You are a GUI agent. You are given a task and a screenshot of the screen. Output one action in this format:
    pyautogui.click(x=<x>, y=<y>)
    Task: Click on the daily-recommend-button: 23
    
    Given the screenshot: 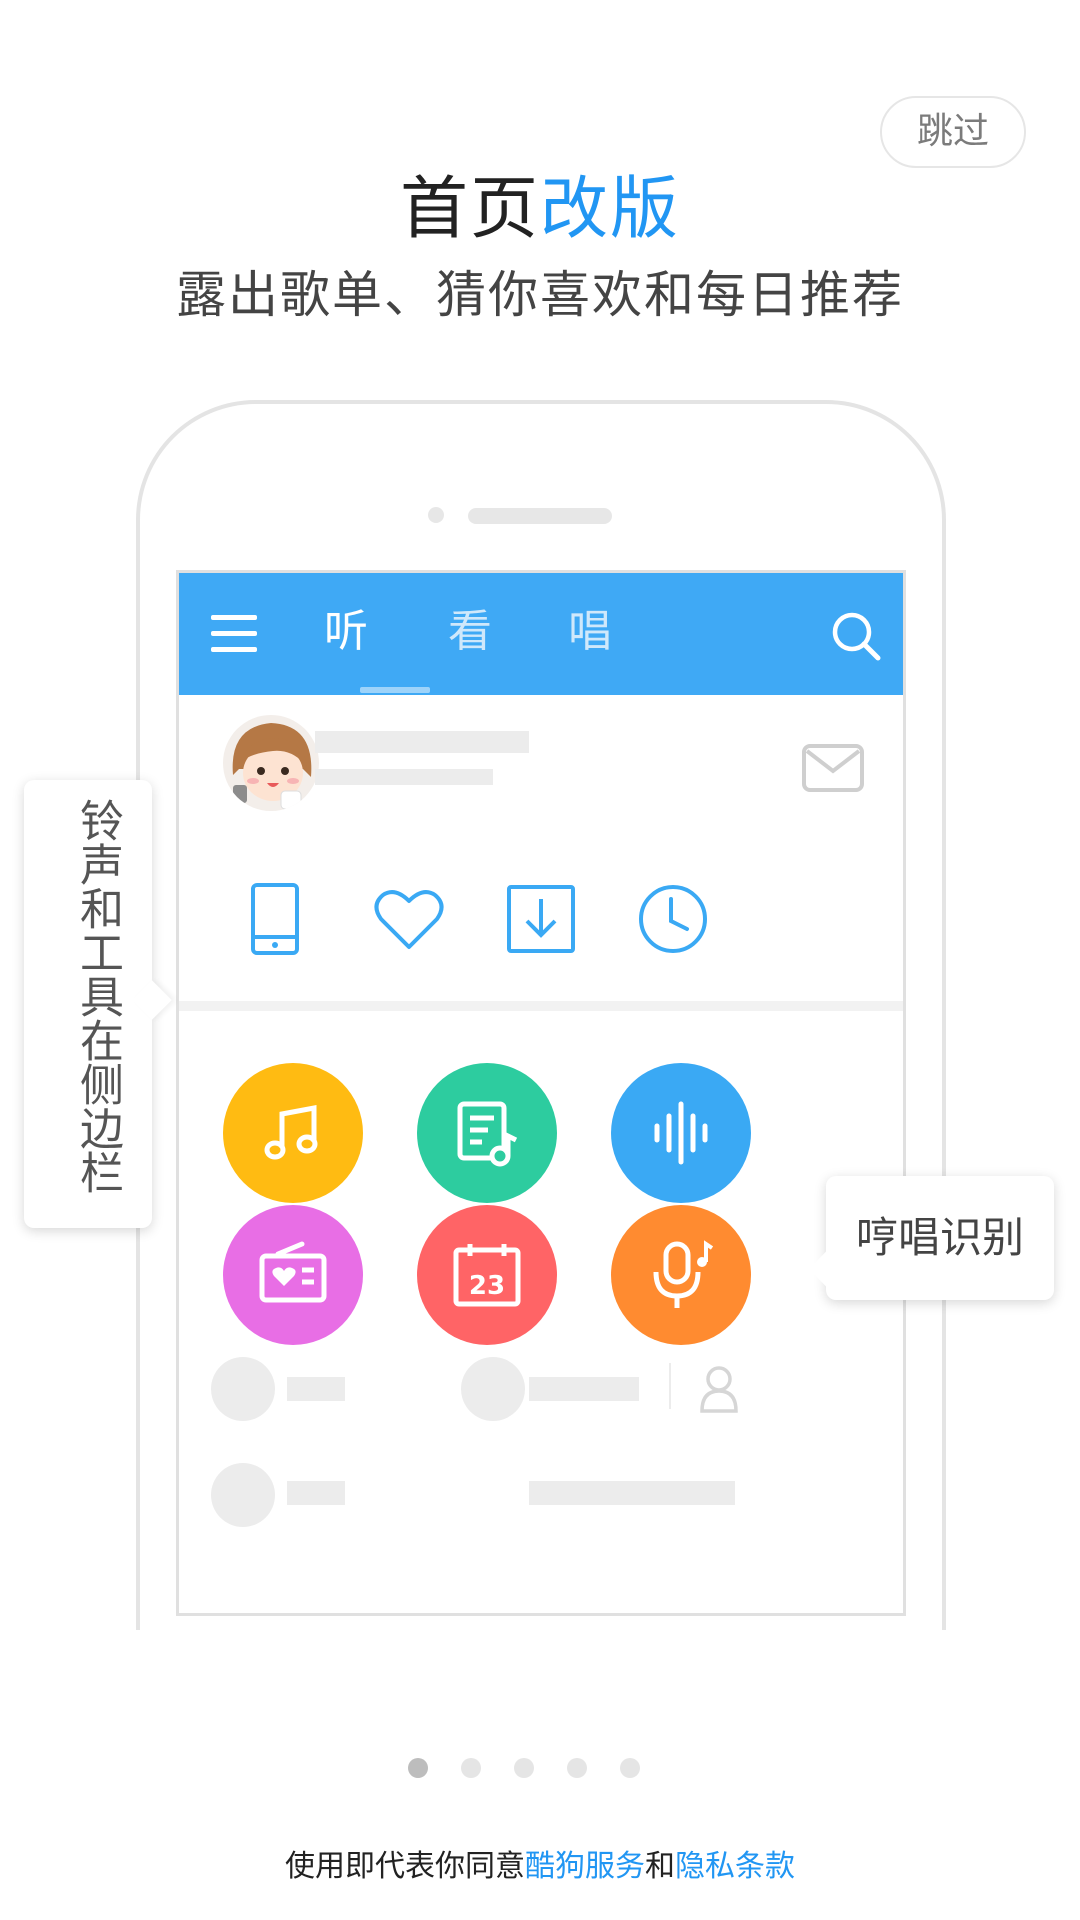 What is the action you would take?
    pyautogui.click(x=487, y=1275)
    